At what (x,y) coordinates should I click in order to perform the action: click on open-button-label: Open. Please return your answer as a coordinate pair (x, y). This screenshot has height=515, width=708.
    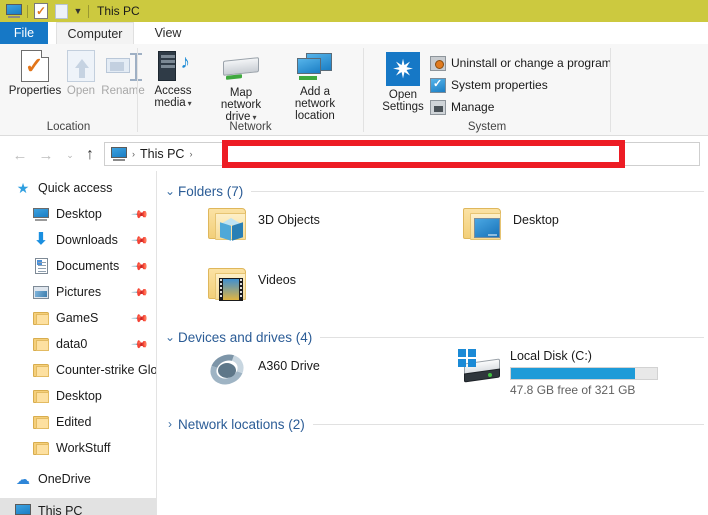
    Looking at the image, I should click on (81, 91).